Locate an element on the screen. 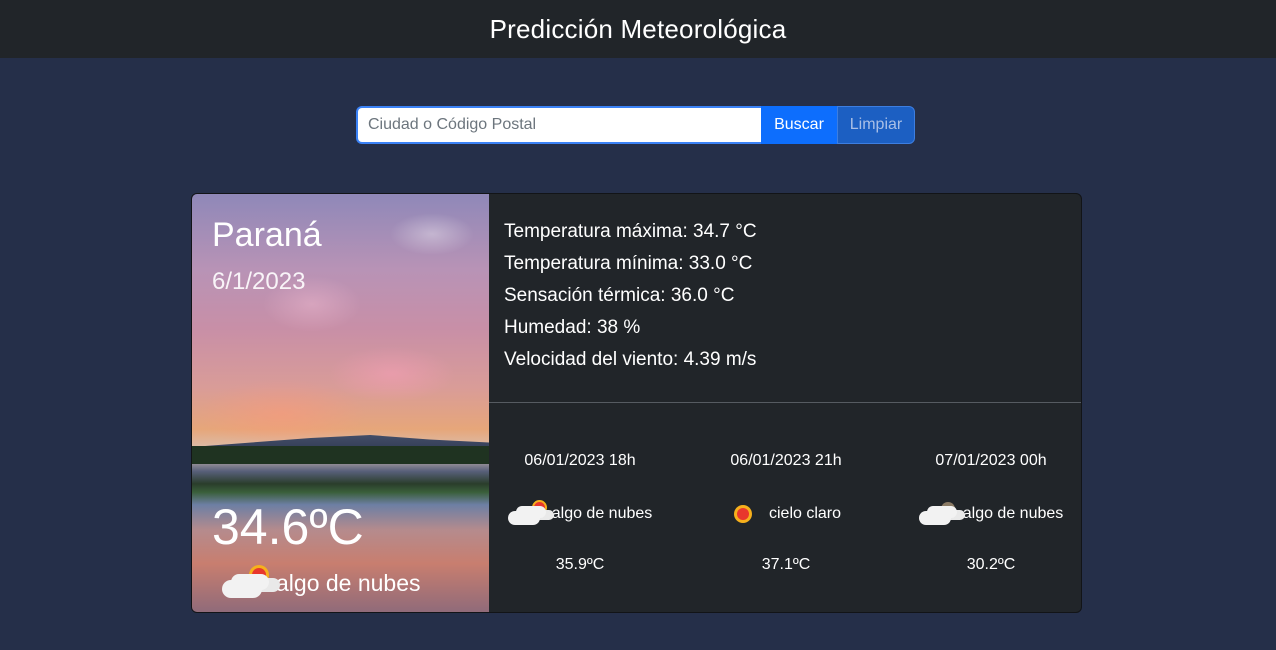 The width and height of the screenshot is (1276, 650). forecast-condition: cielo claro is located at coordinates (786, 514).